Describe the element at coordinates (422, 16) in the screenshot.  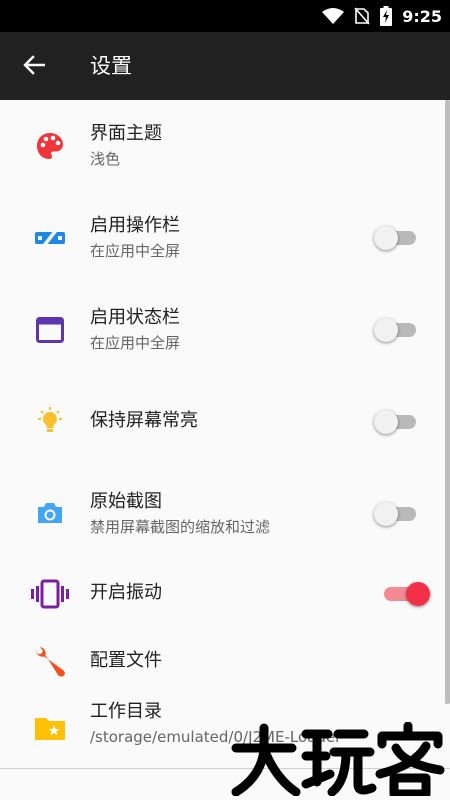
I see `clock: 9:25` at that location.